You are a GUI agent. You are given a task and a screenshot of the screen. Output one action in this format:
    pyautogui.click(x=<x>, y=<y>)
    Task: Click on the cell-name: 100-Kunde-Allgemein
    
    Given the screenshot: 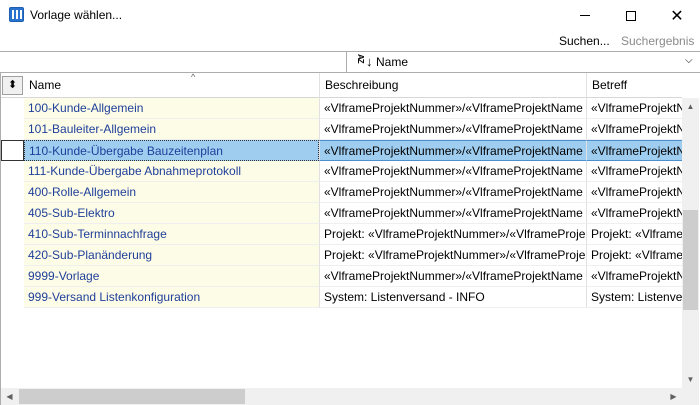 What is the action you would take?
    pyautogui.click(x=171, y=108)
    